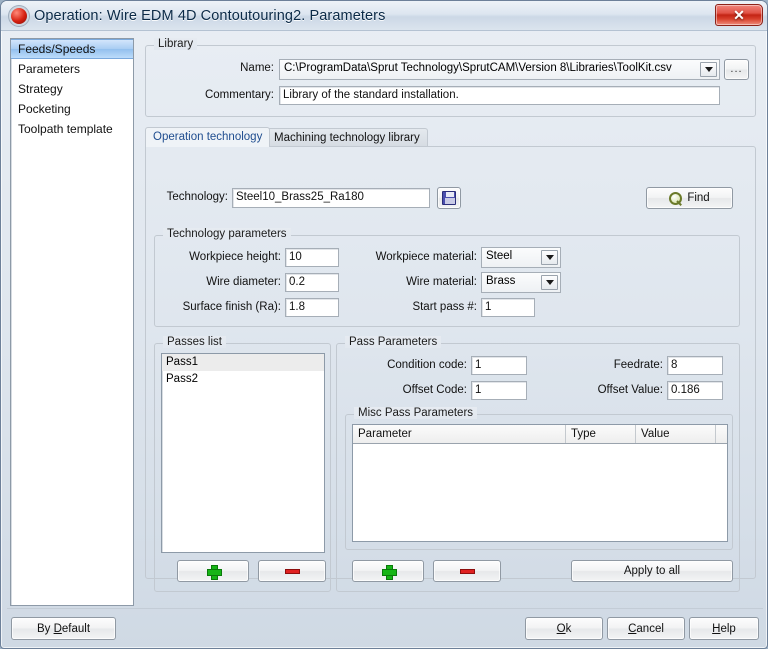 The width and height of the screenshot is (768, 649). I want to click on sidebar-item-label: Parameters, so click(49, 69).